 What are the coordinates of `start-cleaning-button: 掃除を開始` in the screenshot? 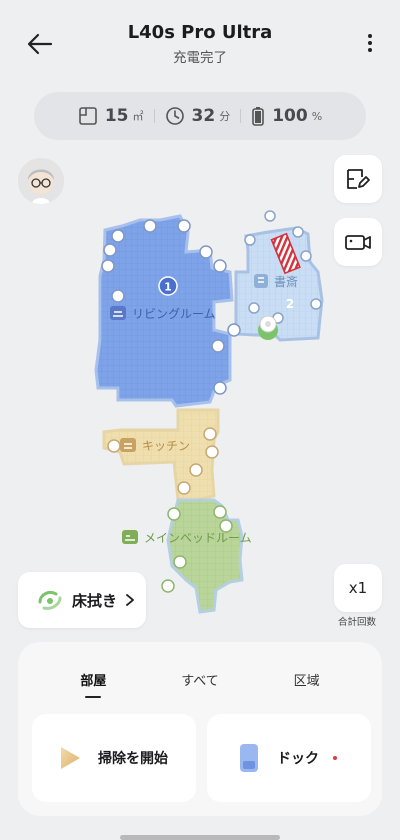 It's located at (114, 758).